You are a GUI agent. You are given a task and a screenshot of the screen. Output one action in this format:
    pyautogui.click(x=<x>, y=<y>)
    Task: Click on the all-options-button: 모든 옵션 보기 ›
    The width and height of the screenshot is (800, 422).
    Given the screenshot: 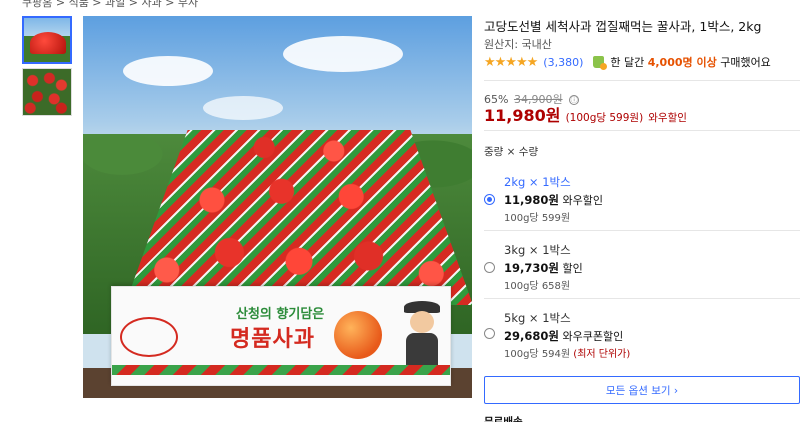 What is the action you would take?
    pyautogui.click(x=642, y=390)
    